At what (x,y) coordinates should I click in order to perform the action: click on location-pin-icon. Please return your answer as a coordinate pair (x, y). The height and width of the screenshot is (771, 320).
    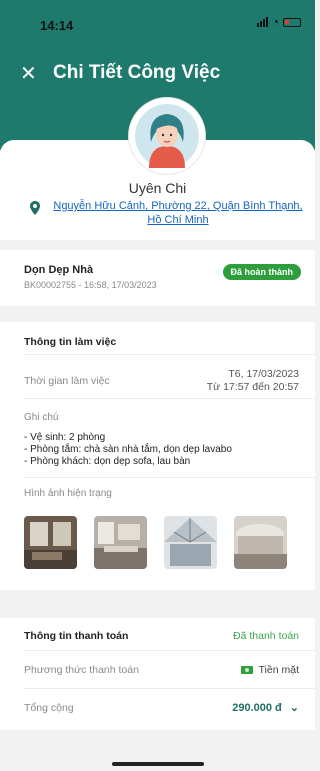
    Looking at the image, I should click on (35, 208).